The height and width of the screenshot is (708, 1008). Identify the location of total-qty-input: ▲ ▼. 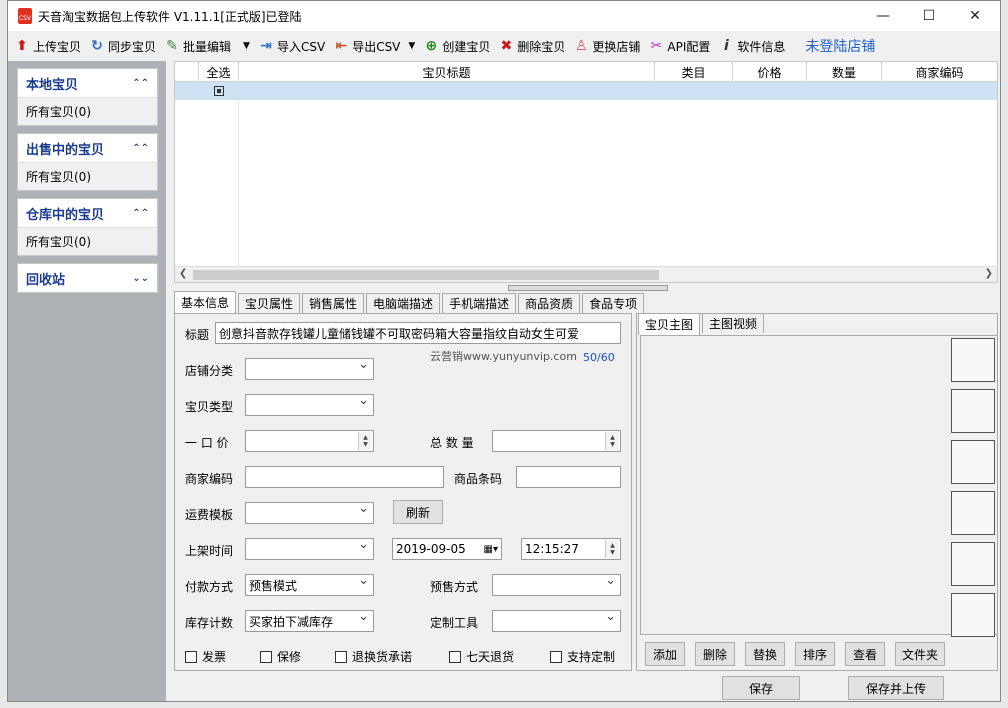
(556, 441).